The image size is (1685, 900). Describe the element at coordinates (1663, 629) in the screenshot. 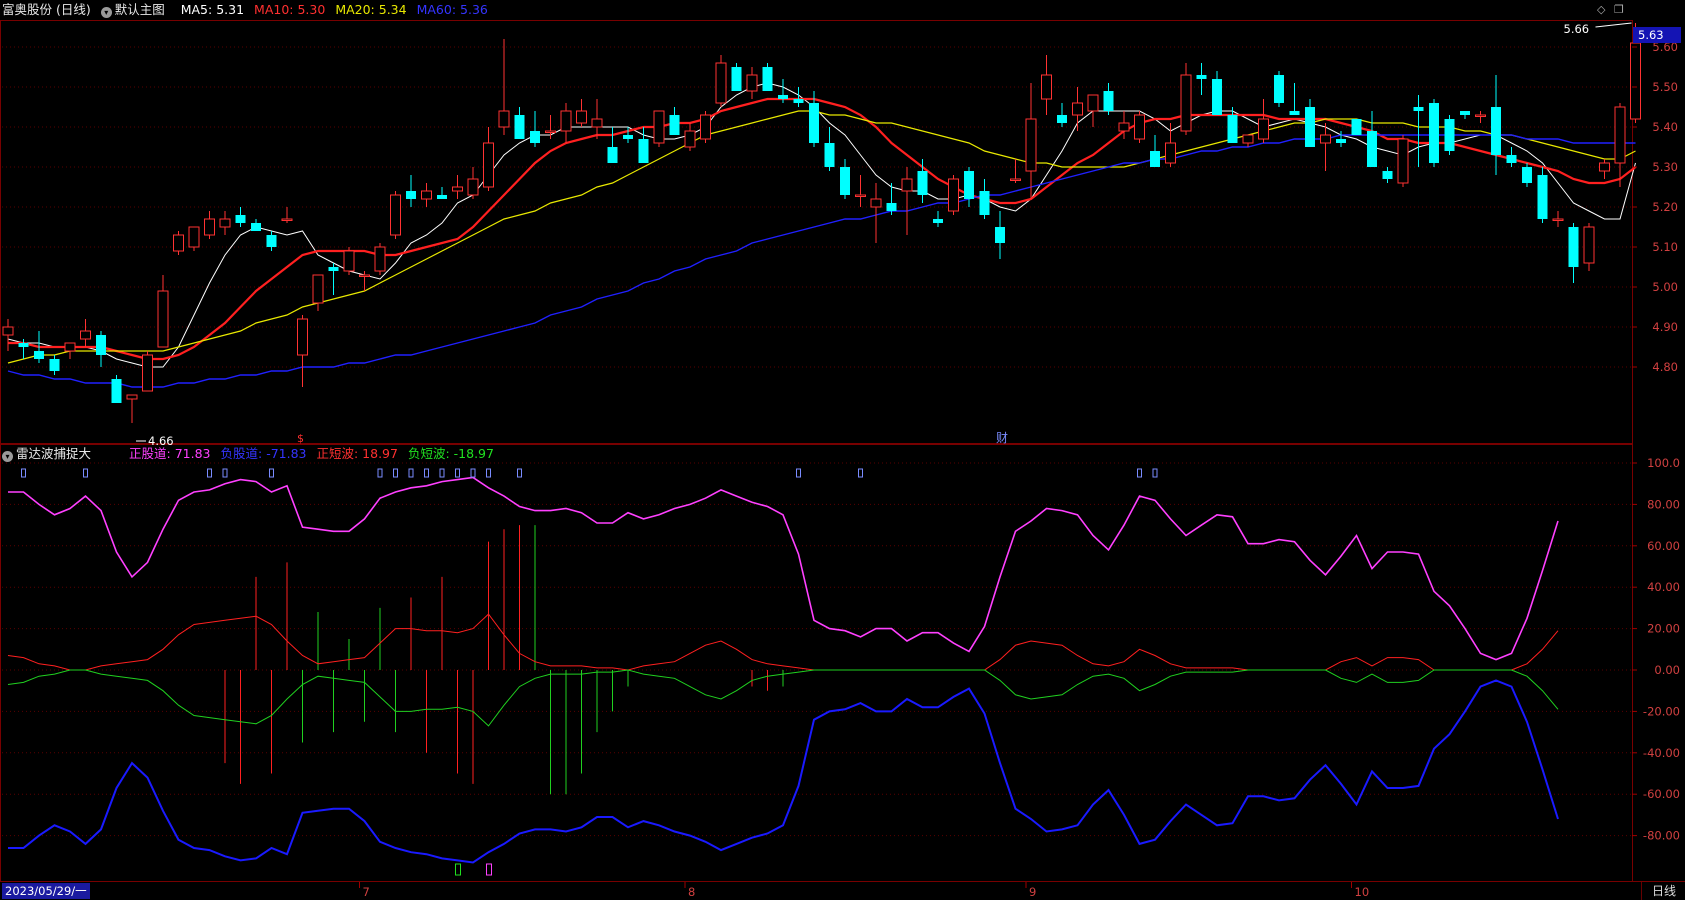

I see `indicator-tick-label: 20.00` at that location.